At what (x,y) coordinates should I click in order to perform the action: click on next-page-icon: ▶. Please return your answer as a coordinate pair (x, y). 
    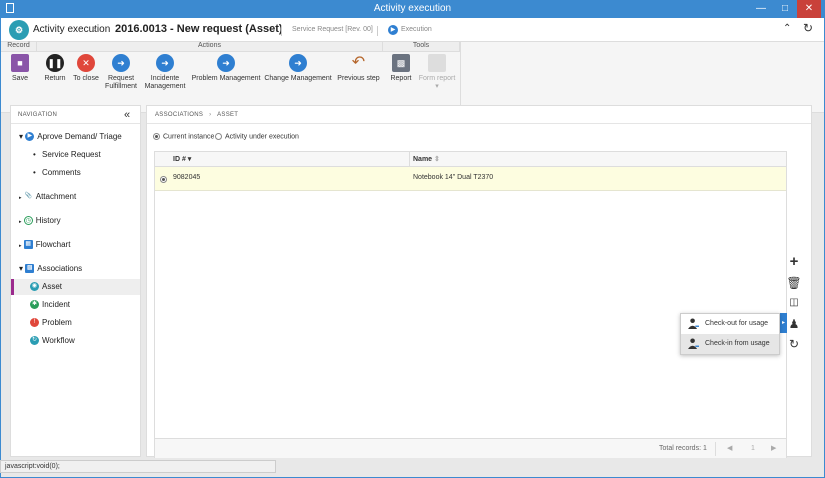
    Looking at the image, I should click on (773, 448).